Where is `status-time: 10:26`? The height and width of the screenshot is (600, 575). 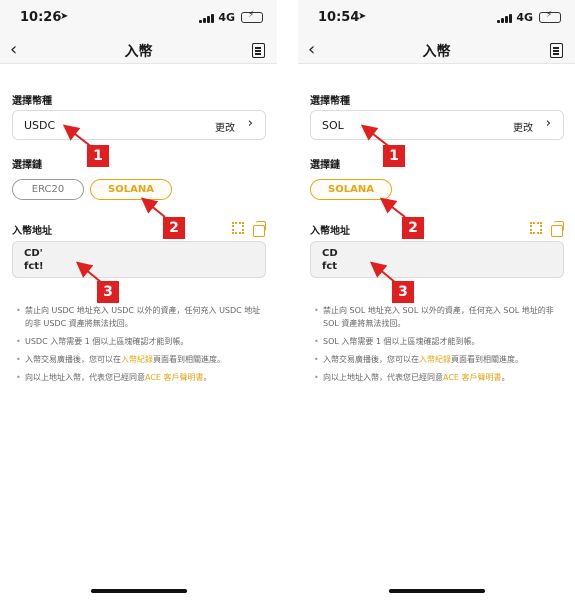 status-time: 10:26 is located at coordinates (41, 17).